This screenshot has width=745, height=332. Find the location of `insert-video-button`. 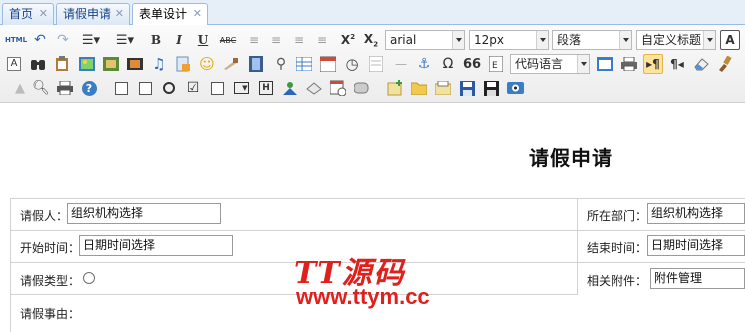

insert-video-button is located at coordinates (135, 64).